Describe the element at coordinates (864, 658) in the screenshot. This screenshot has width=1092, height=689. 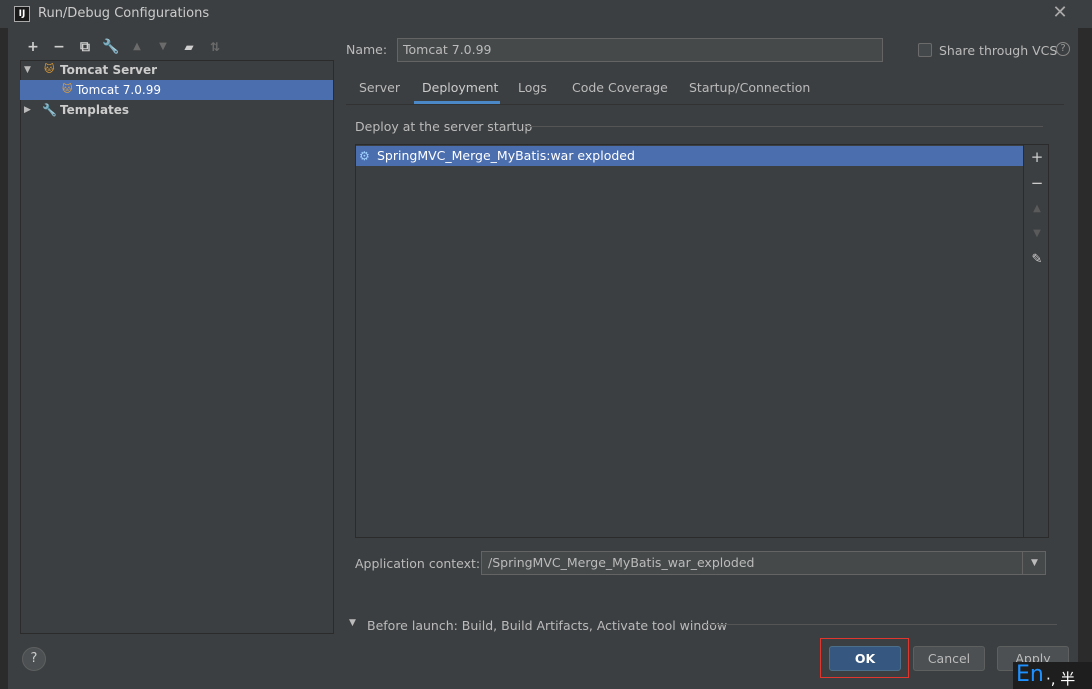
I see `ok-button-highlight` at that location.